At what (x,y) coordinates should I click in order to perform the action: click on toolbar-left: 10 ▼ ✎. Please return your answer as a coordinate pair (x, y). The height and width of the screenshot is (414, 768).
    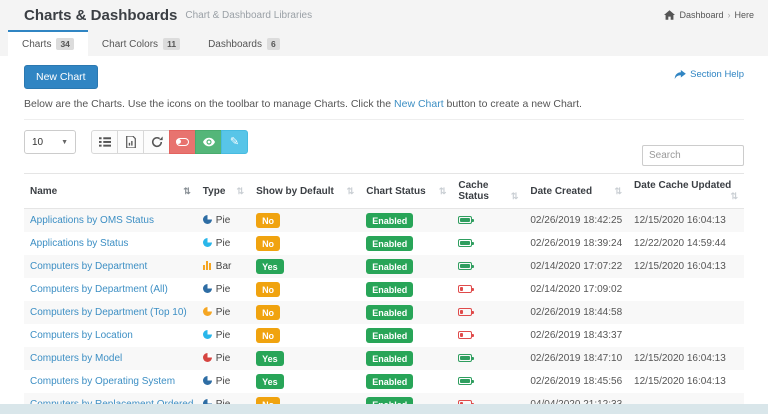
    Looking at the image, I should click on (136, 142).